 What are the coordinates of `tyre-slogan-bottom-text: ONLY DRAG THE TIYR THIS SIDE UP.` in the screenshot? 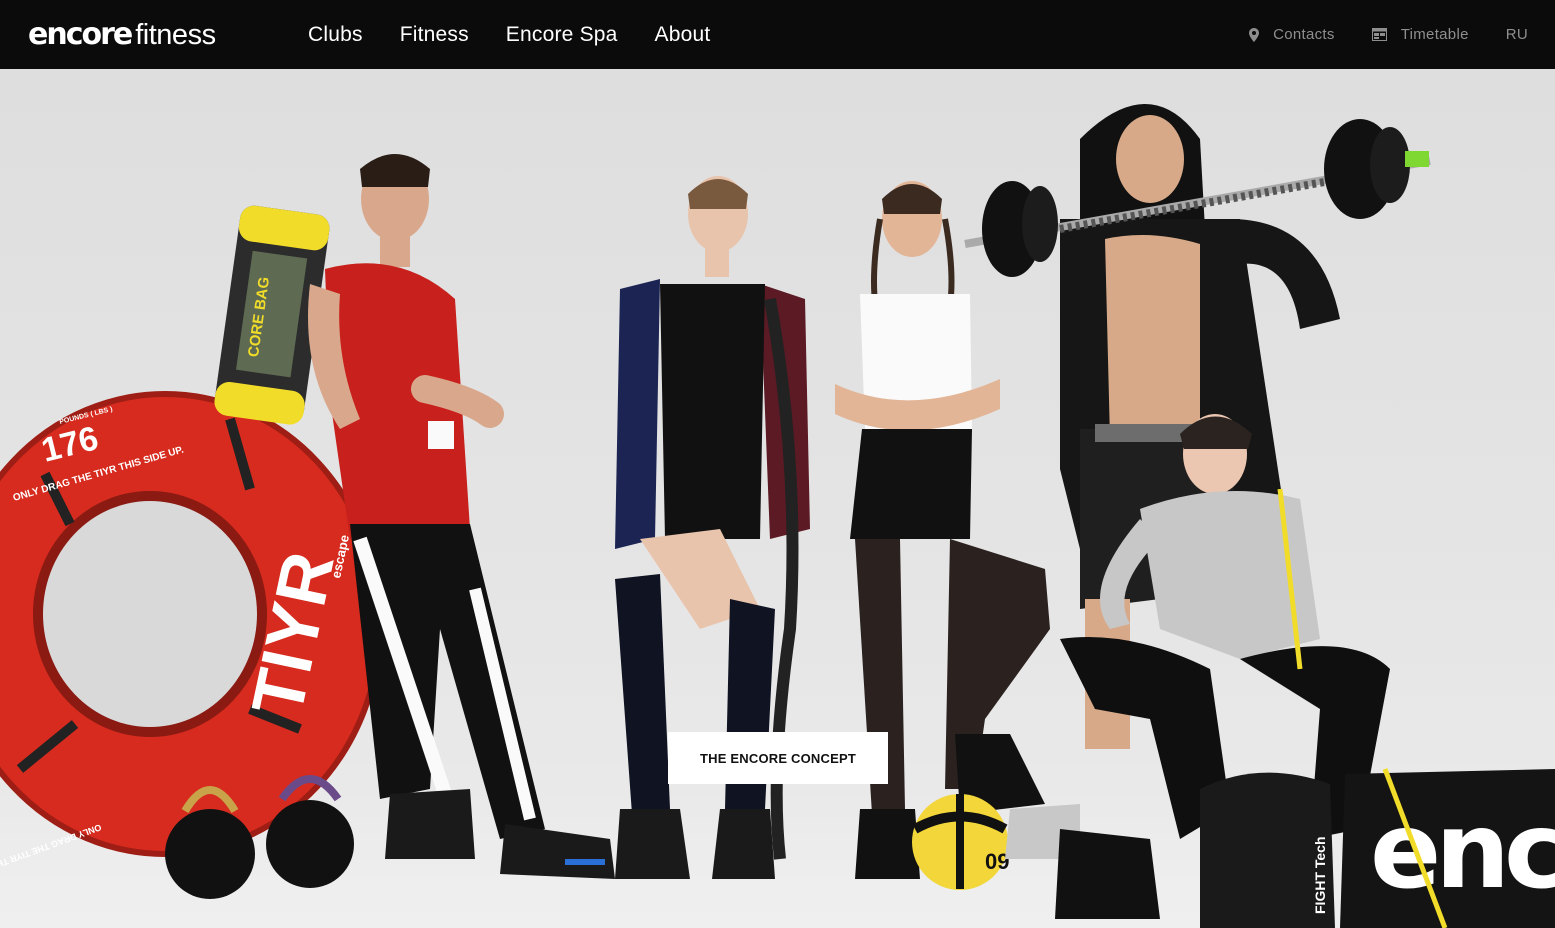 It's located at (51, 854).